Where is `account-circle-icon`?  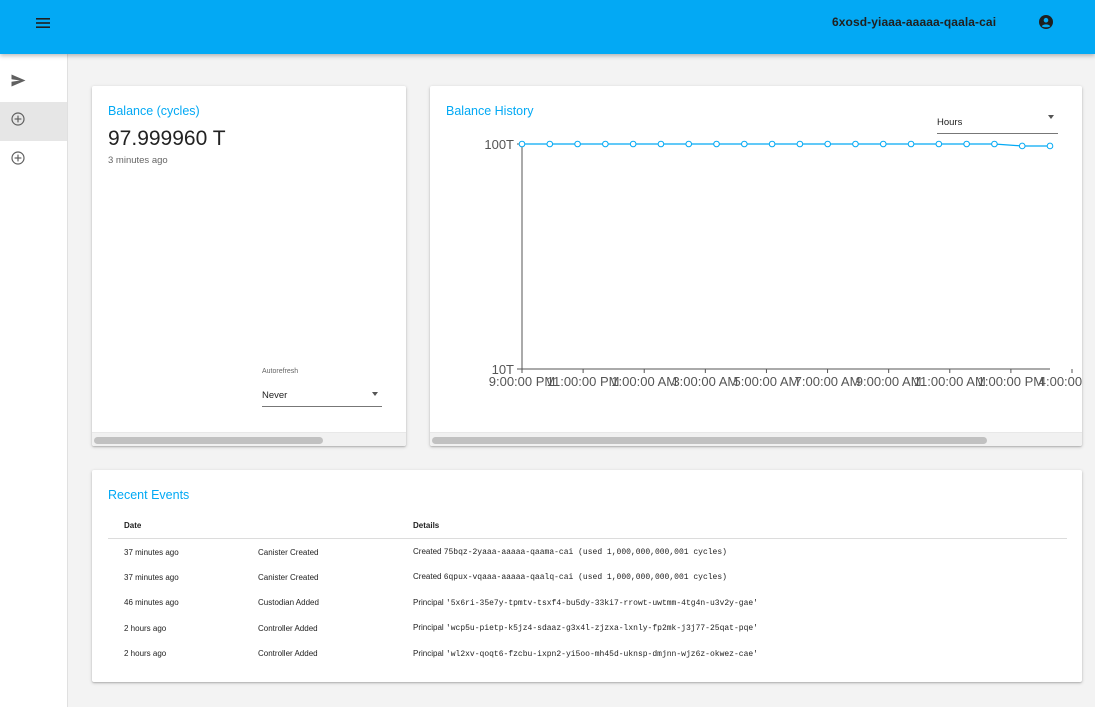
account-circle-icon is located at coordinates (1046, 22).